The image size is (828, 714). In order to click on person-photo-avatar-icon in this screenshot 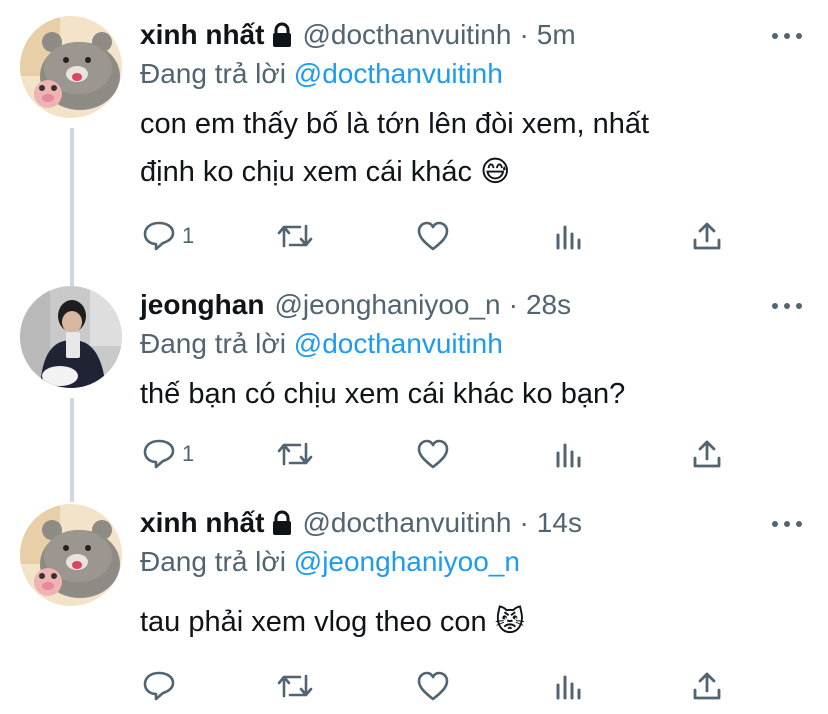, I will do `click(71, 337)`.